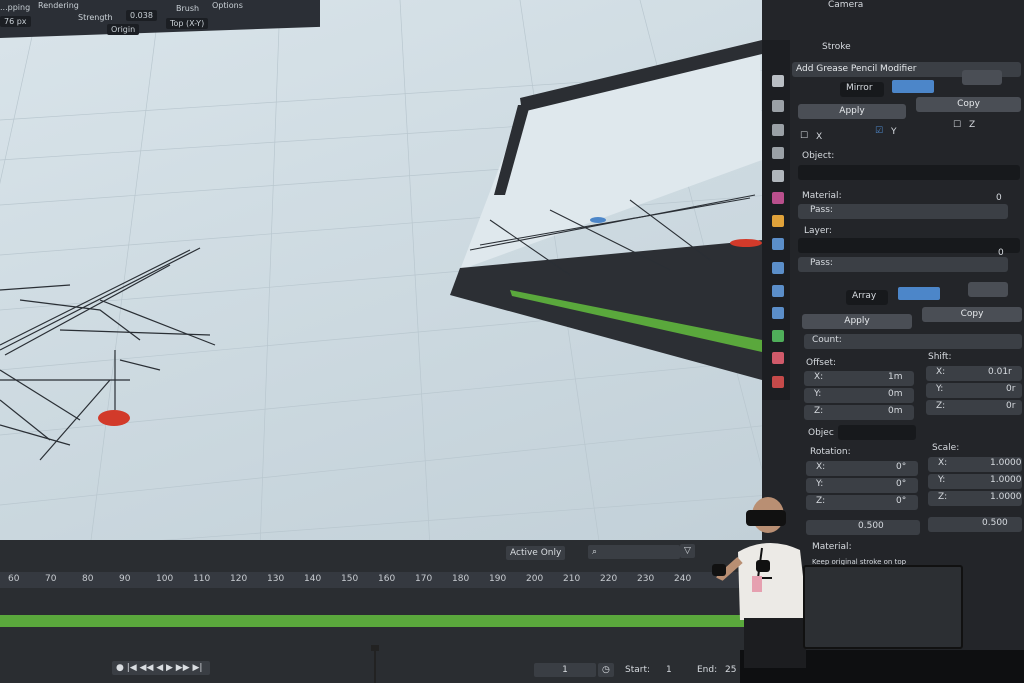 This screenshot has height=683, width=1024. I want to click on material-icon, so click(778, 358).